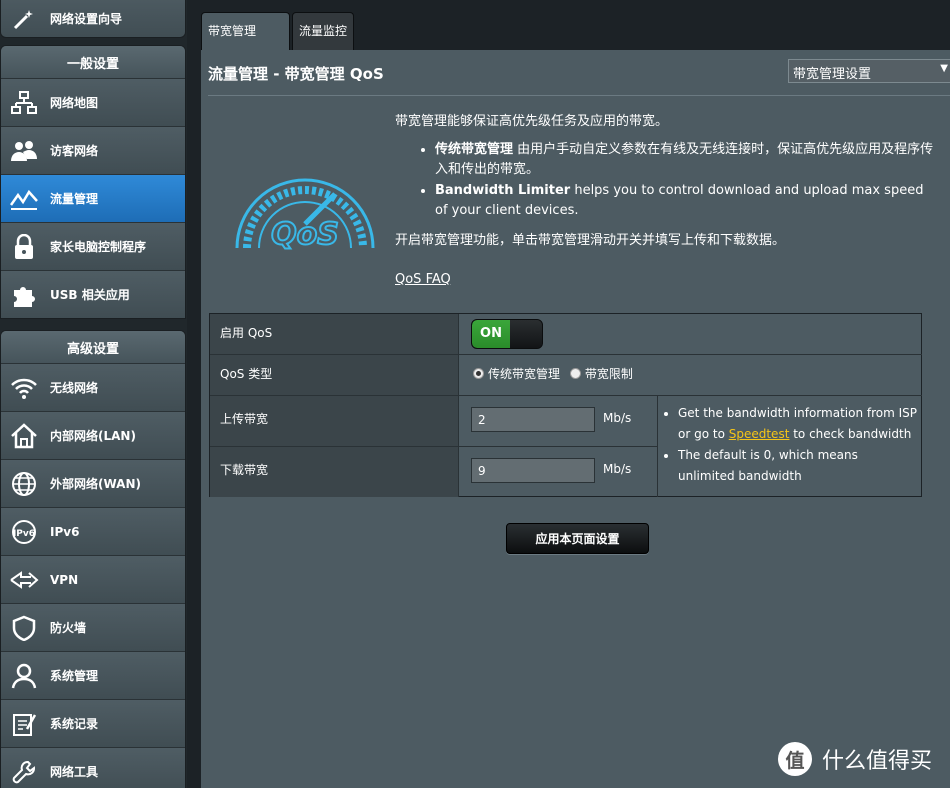 This screenshot has width=950, height=788. What do you see at coordinates (24, 628) in the screenshot?
I see `shield-icon` at bounding box center [24, 628].